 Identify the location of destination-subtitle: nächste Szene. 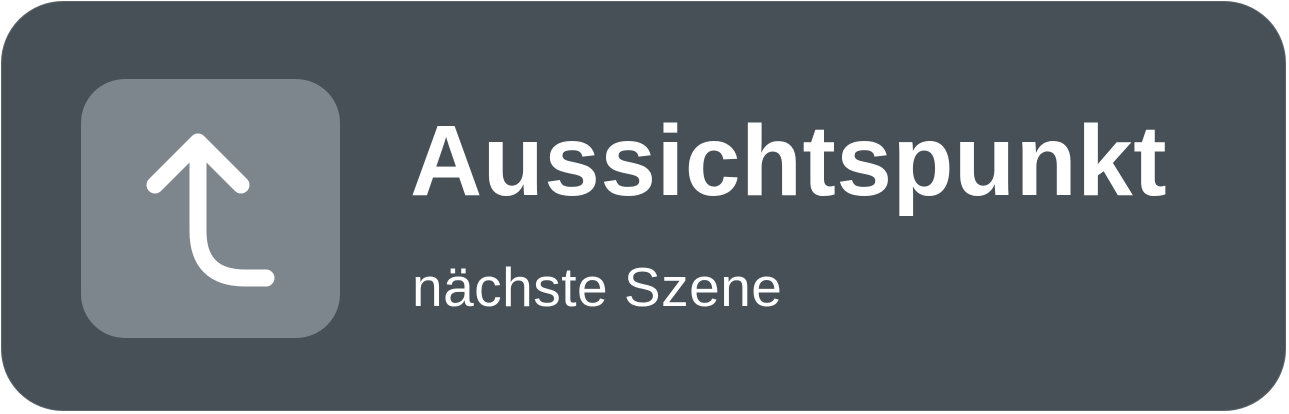
(597, 287).